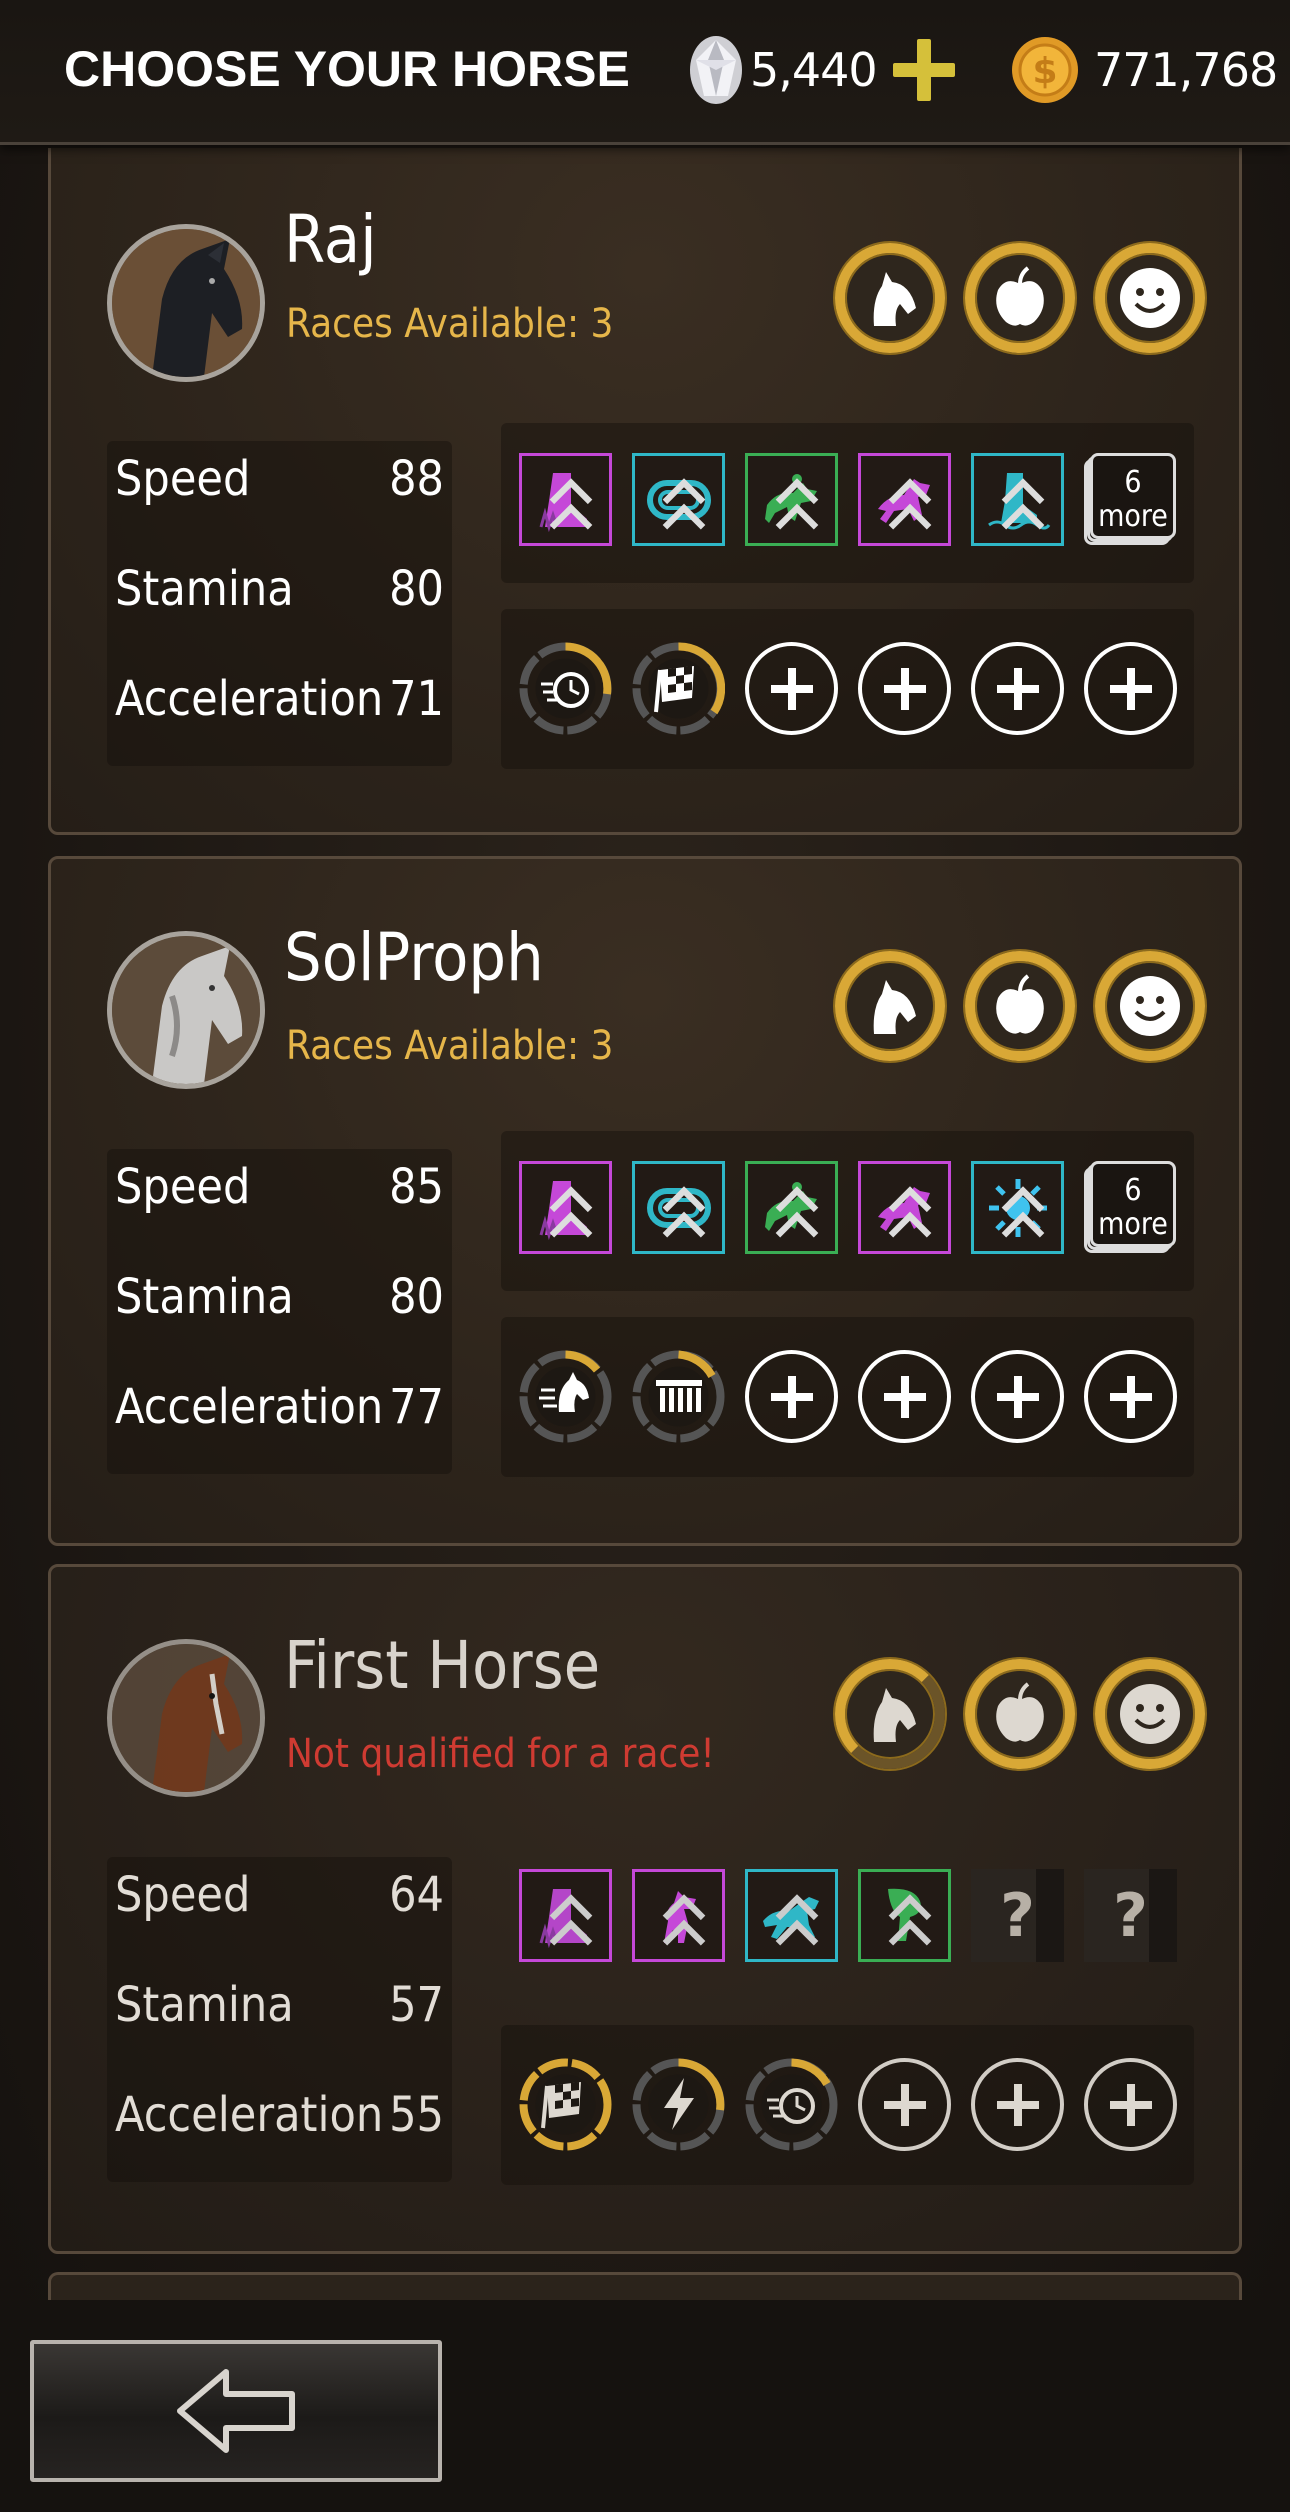 The height and width of the screenshot is (2512, 1290). Describe the element at coordinates (279, 1414) in the screenshot. I see `stat-acceleration: Acceleration 77` at that location.